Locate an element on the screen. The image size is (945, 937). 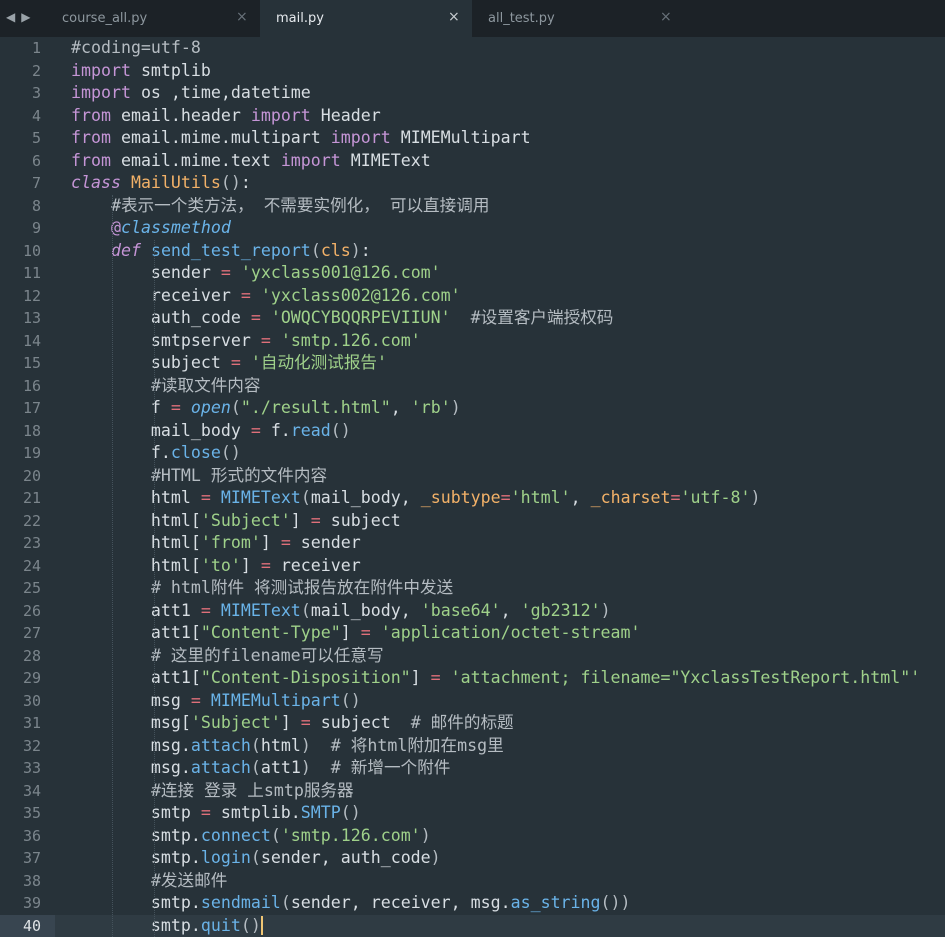
line-number: 35 is located at coordinates (20, 813).